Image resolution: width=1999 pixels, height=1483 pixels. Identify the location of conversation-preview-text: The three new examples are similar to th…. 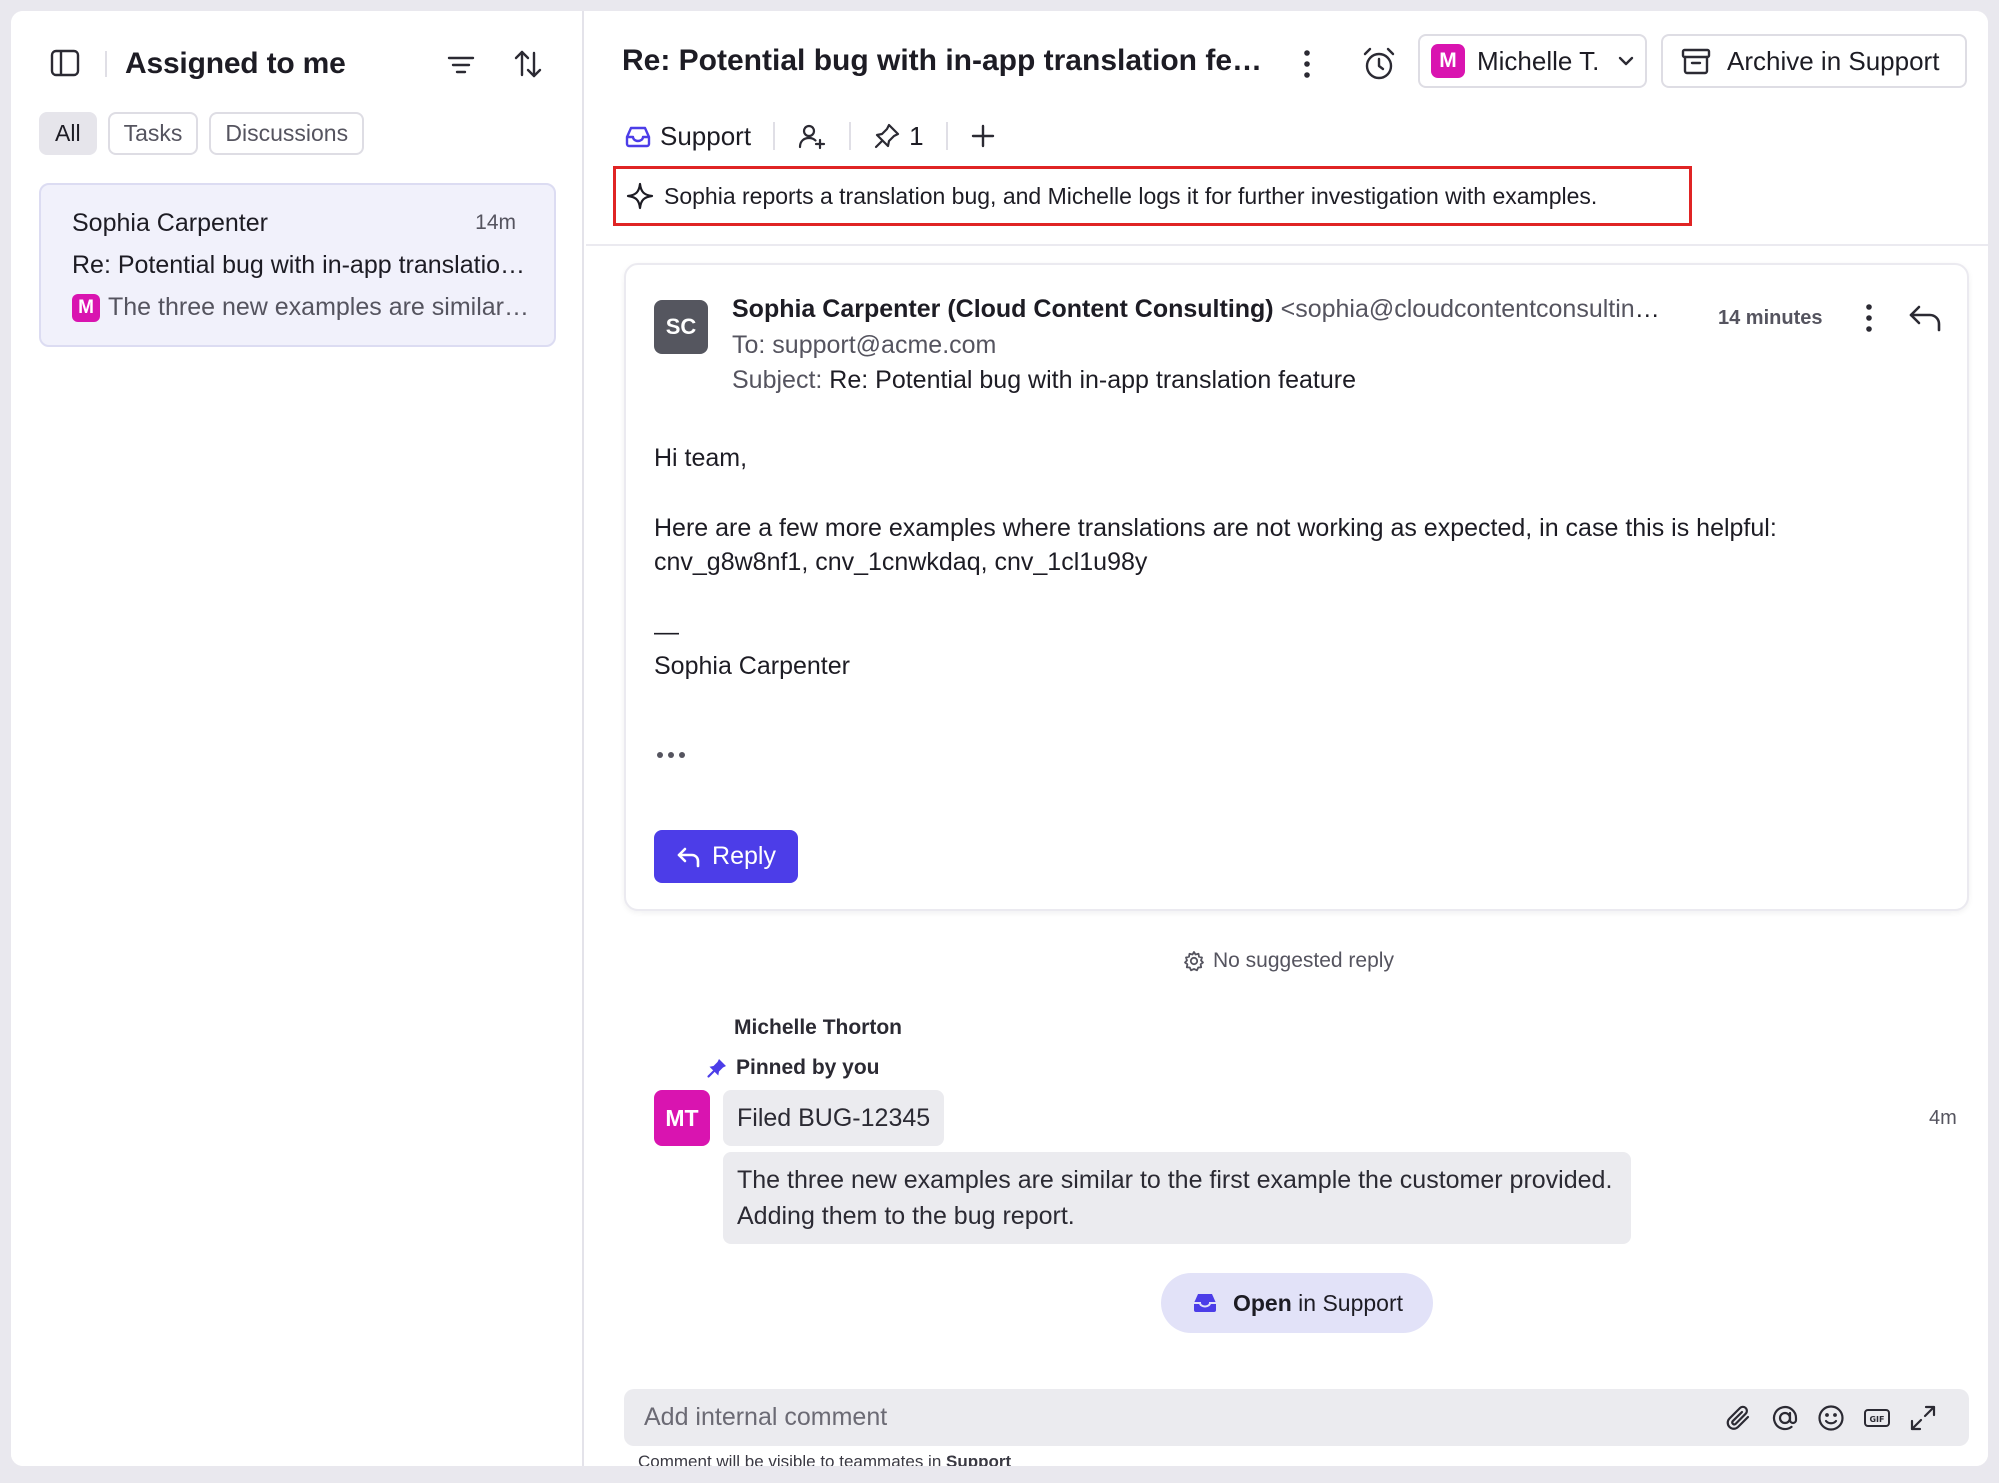
(320, 307).